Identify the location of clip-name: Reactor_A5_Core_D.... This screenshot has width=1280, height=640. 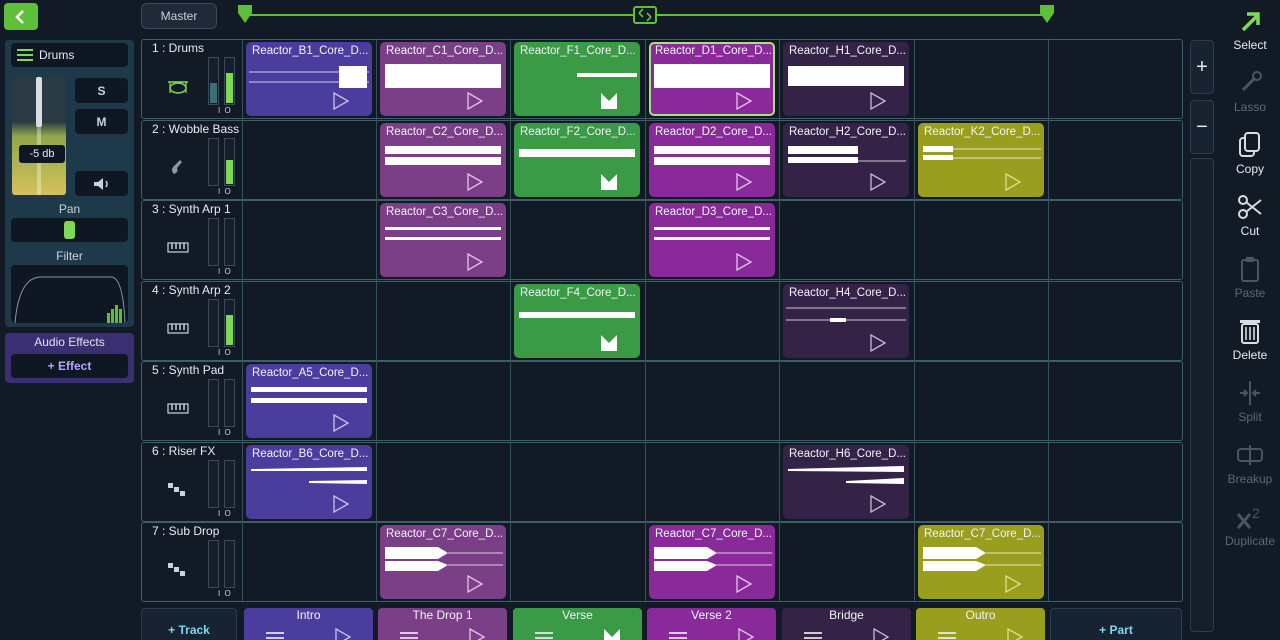
(310, 373).